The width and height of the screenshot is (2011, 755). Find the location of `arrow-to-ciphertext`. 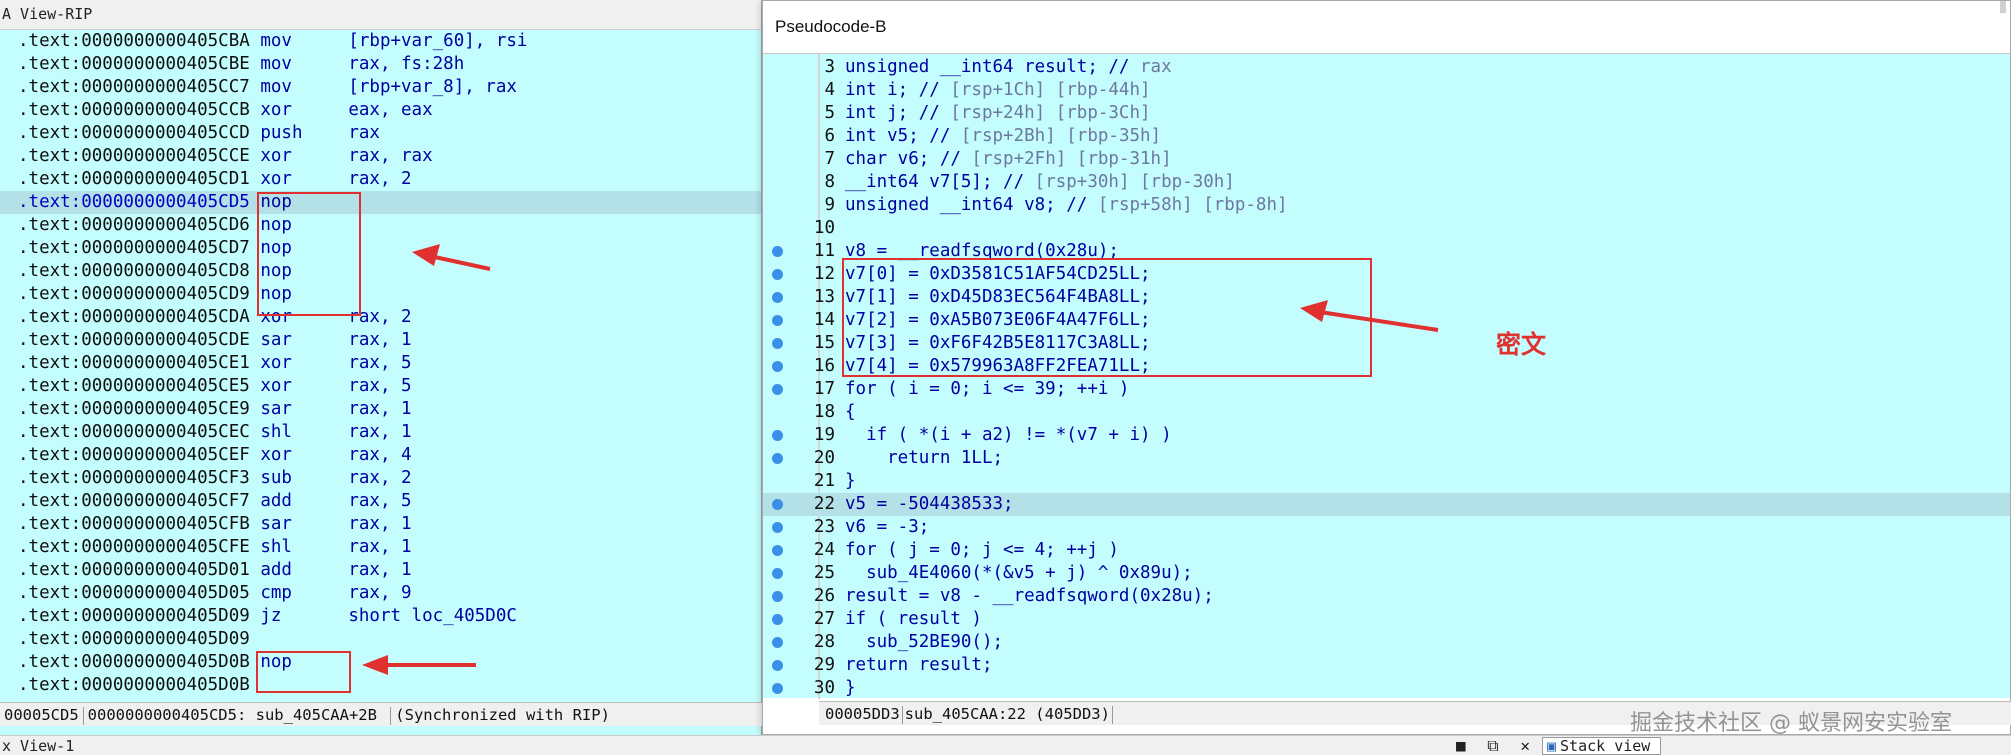

arrow-to-ciphertext is located at coordinates (1369, 316).